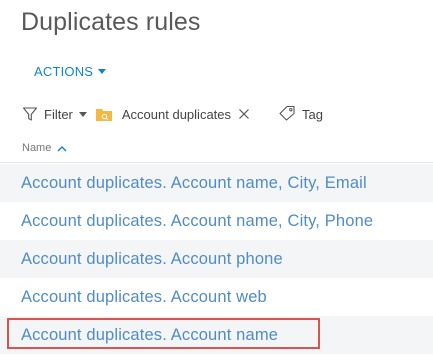  I want to click on column-header-name: Name, so click(44, 148).